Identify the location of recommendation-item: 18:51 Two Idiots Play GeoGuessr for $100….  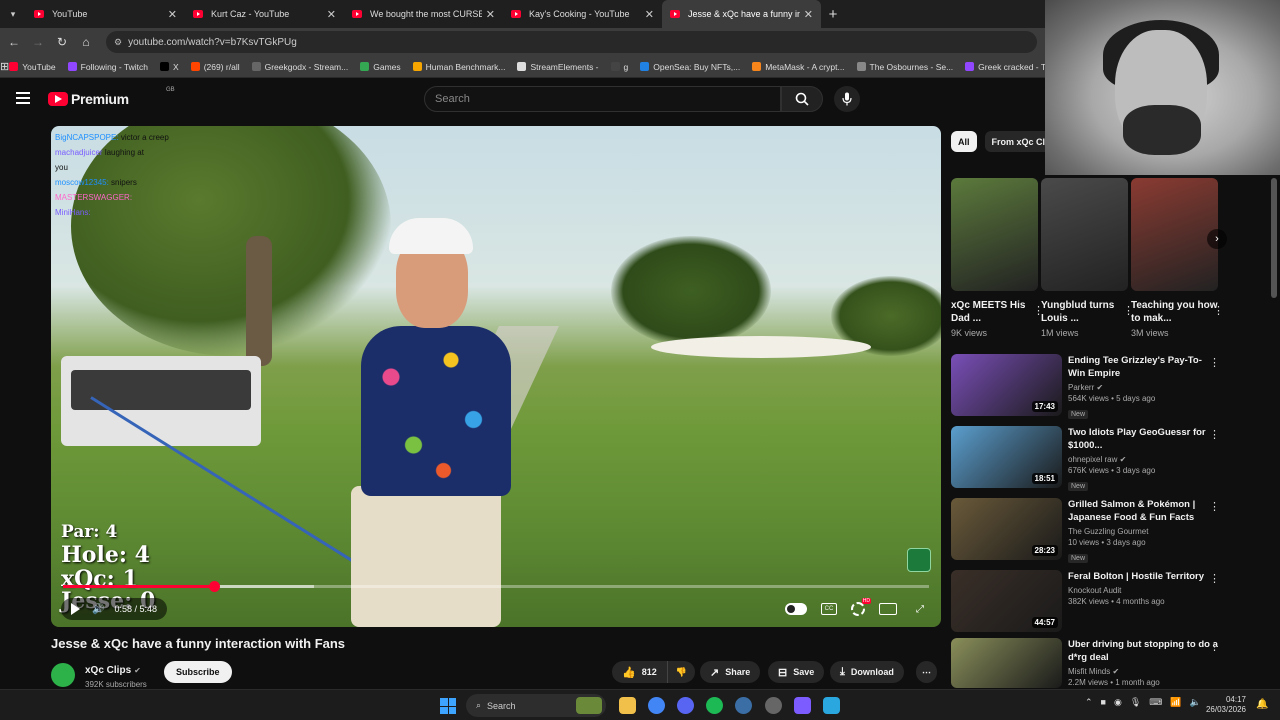
(1106, 458).